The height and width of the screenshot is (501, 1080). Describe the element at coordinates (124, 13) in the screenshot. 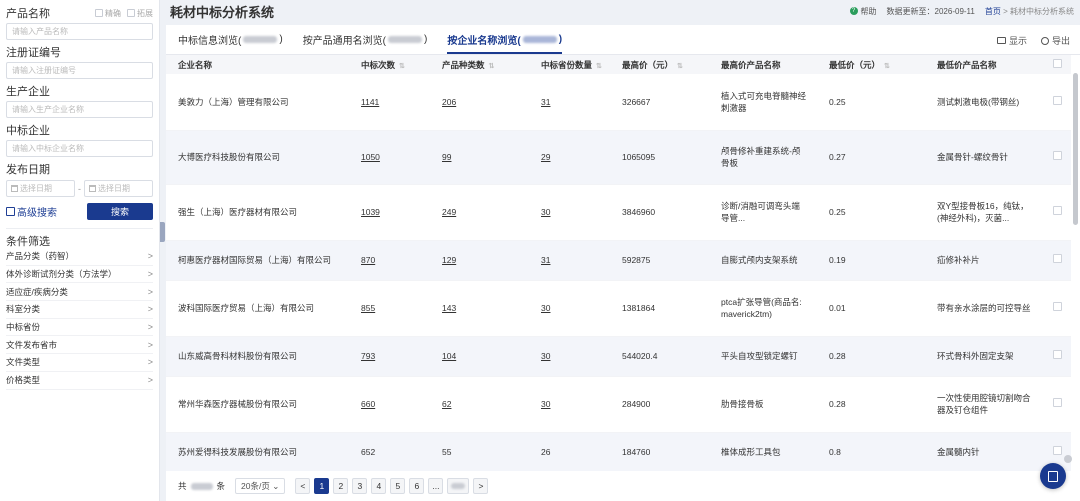

I see `match-options: 精确 拓展` at that location.